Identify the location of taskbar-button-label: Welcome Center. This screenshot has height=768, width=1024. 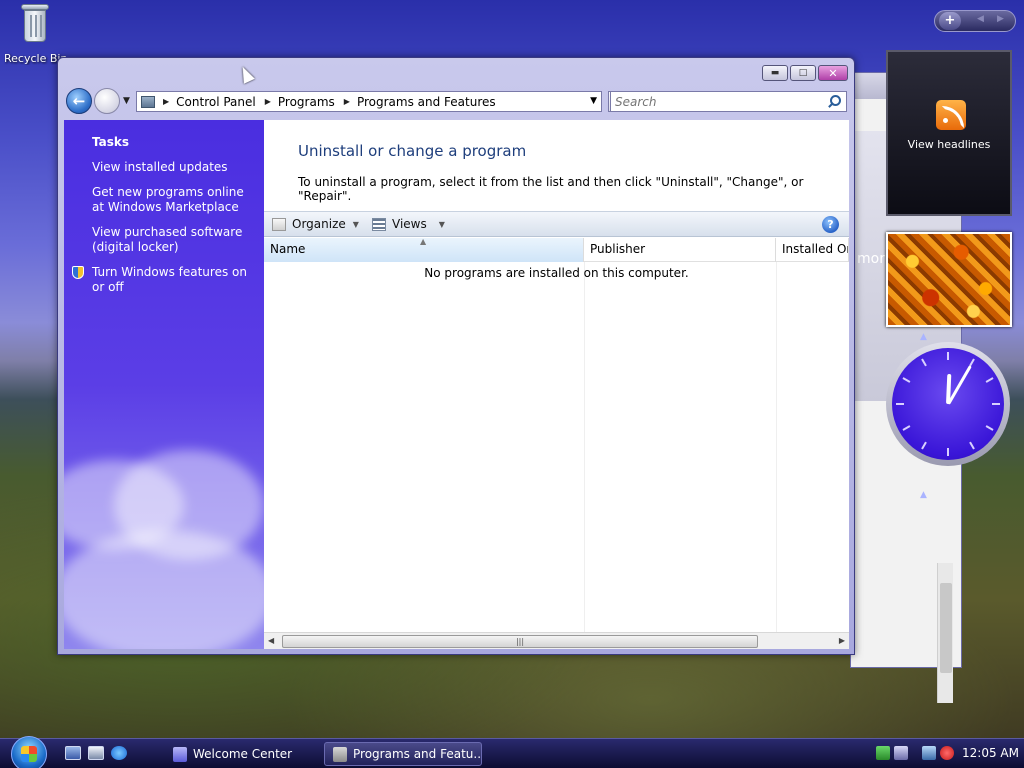
(243, 754).